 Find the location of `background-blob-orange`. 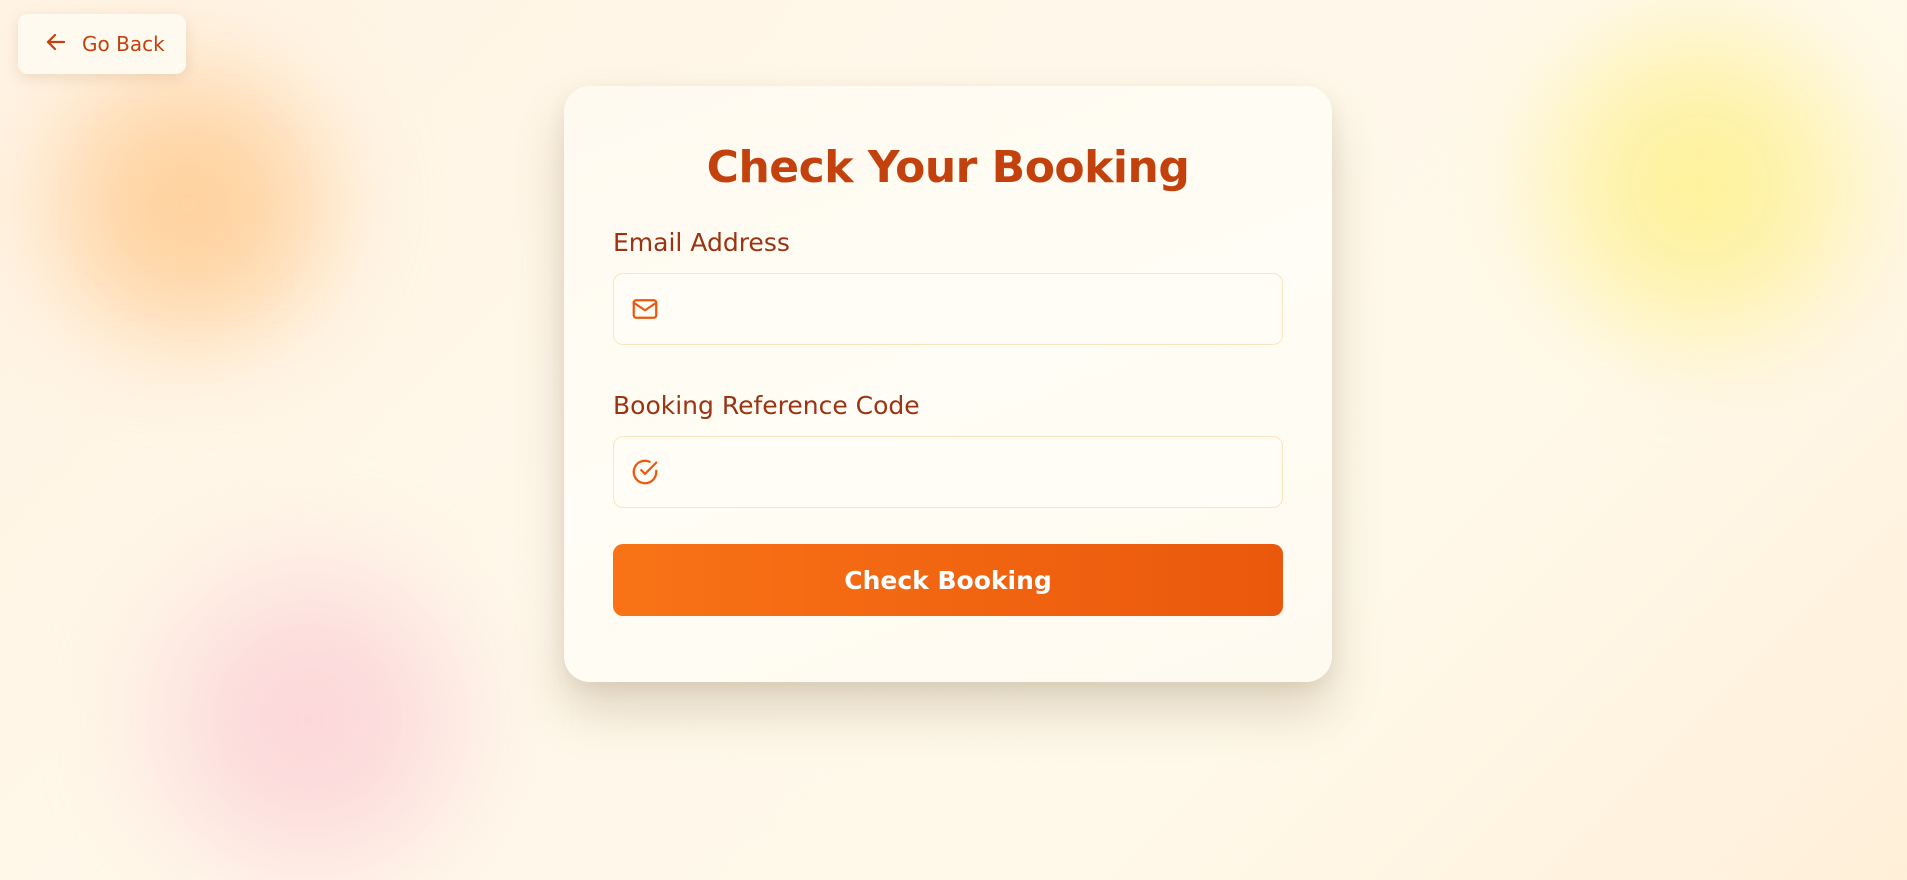

background-blob-orange is located at coordinates (190, 205).